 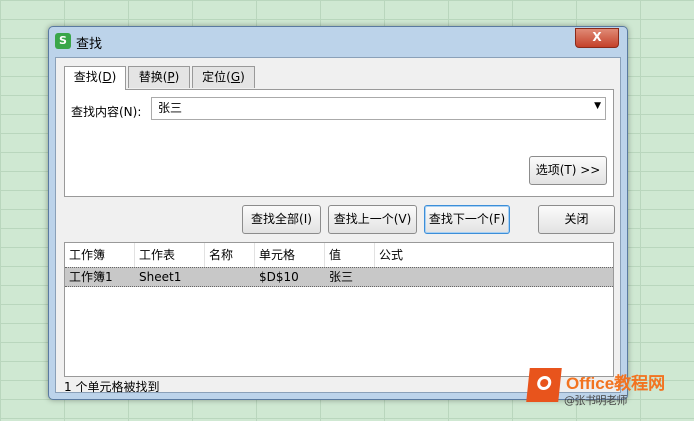 What do you see at coordinates (112, 387) in the screenshot?
I see `status-text: 1 个单元格被找到` at bounding box center [112, 387].